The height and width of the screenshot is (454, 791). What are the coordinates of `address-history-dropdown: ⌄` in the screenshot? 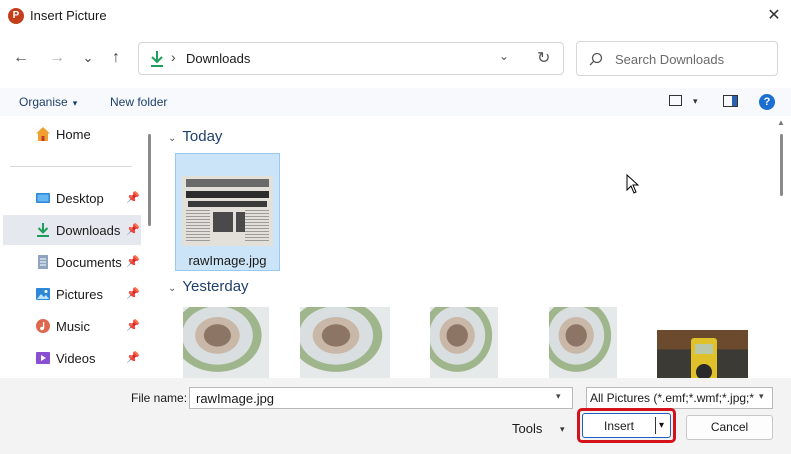 It's located at (504, 56).